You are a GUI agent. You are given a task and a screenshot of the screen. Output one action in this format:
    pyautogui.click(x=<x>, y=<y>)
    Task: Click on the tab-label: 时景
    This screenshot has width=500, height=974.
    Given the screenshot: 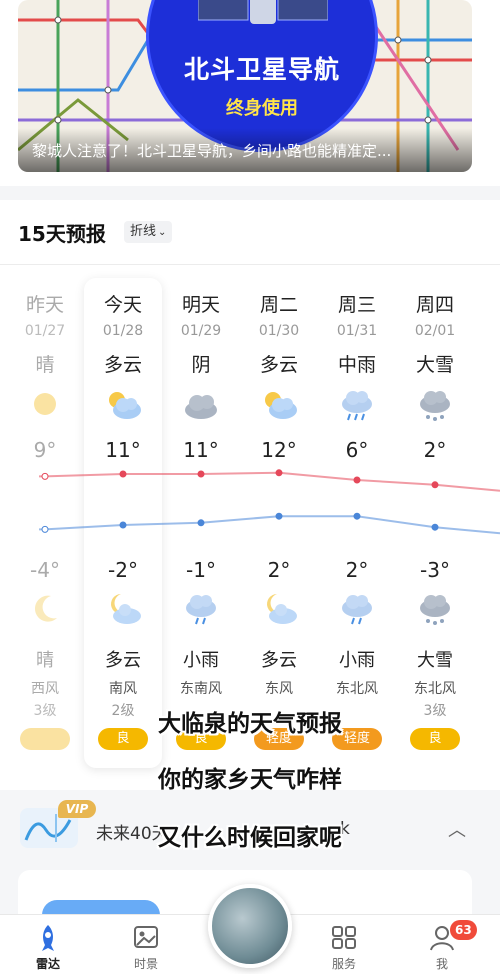 What is the action you would take?
    pyautogui.click(x=145, y=964)
    